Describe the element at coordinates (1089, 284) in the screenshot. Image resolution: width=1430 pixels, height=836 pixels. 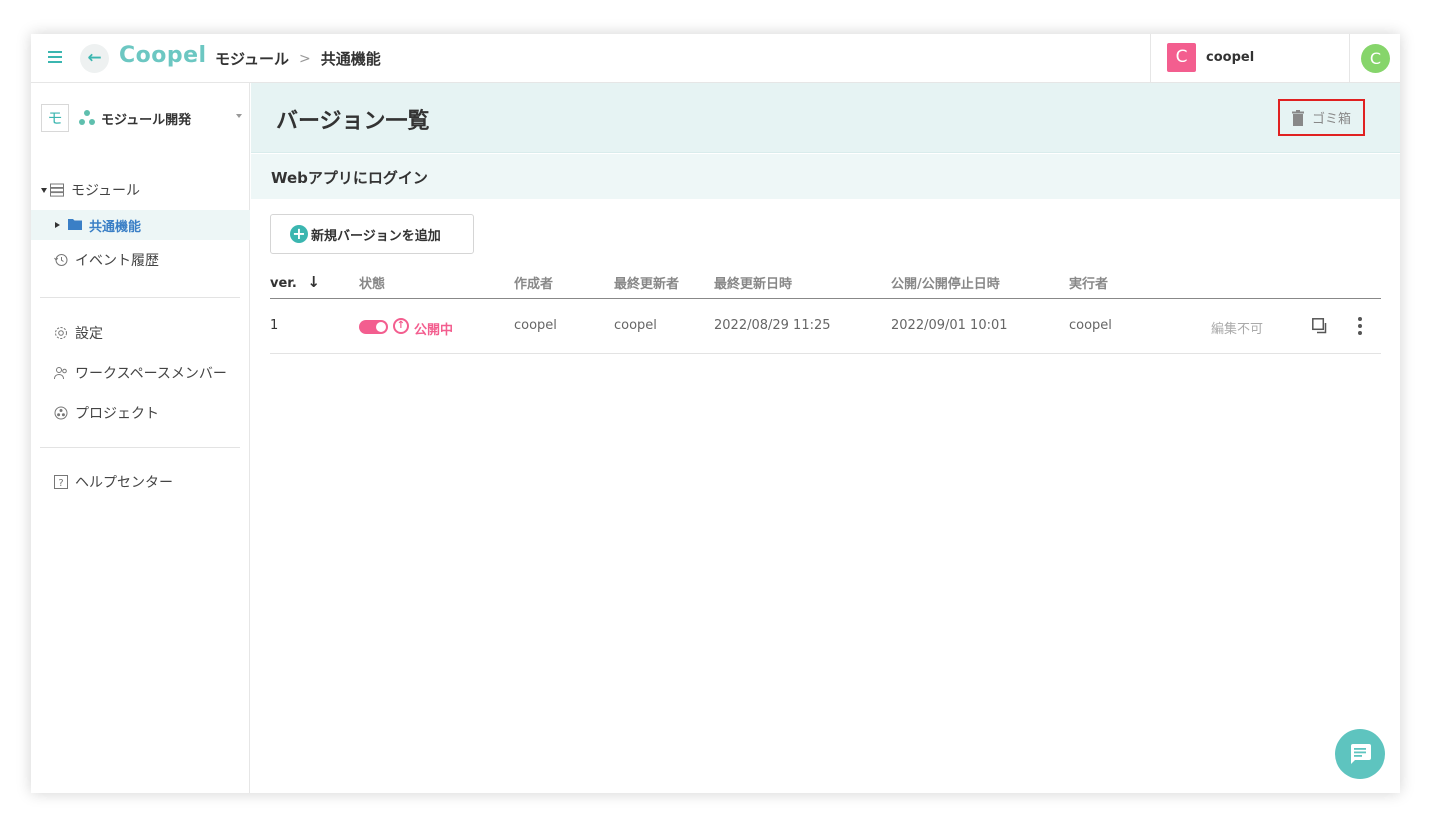
I see `column-header-executor: 実行者` at that location.